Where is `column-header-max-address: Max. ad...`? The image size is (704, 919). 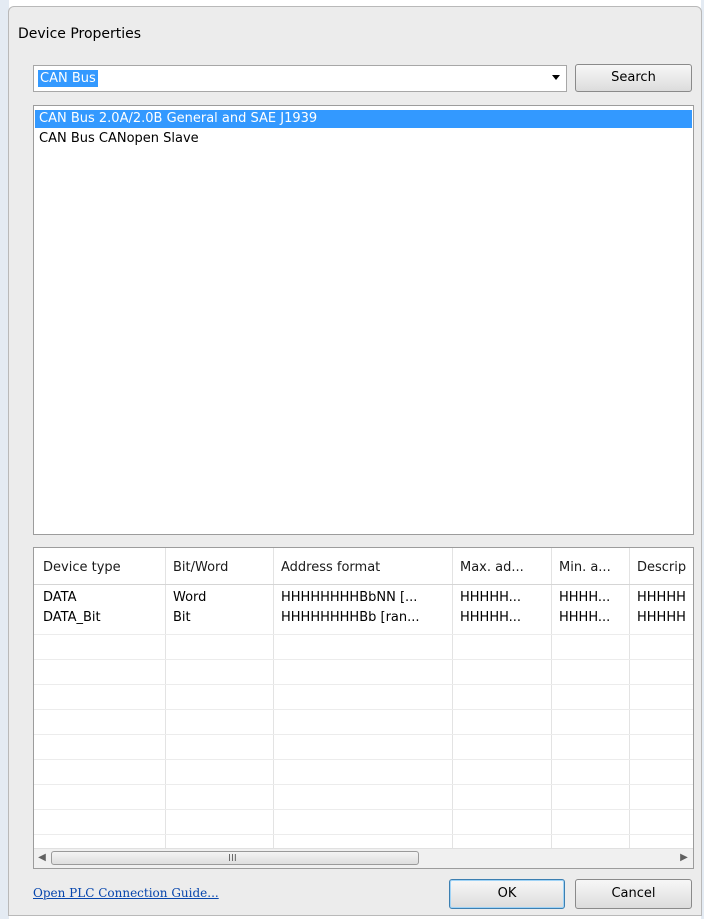
column-header-max-address: Max. ad... is located at coordinates (504, 568).